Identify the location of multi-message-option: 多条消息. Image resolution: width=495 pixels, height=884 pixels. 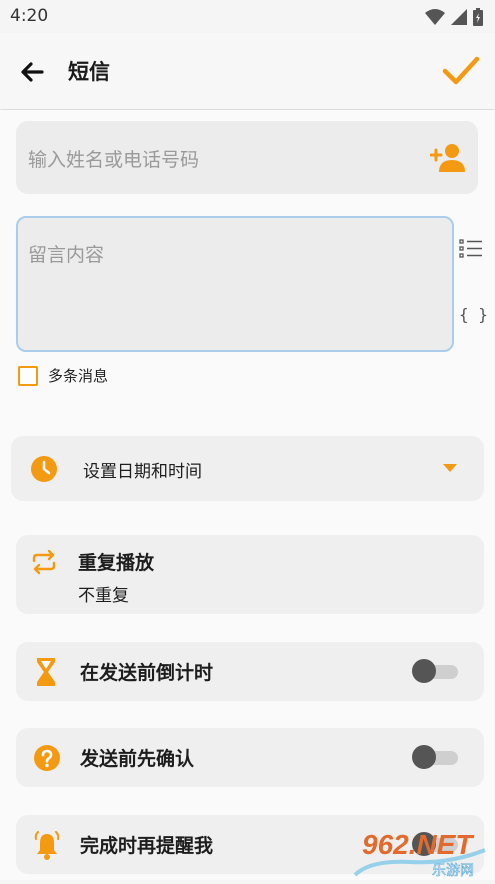
(63, 375).